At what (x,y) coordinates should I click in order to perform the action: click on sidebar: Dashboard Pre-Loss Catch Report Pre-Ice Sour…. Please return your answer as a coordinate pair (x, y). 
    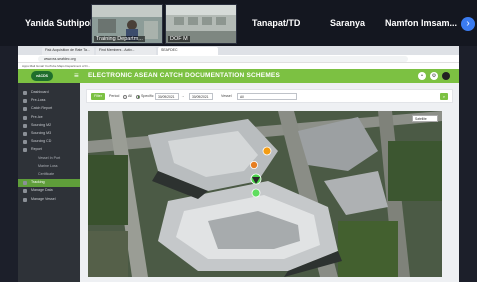
    Looking at the image, I should click on (49, 182).